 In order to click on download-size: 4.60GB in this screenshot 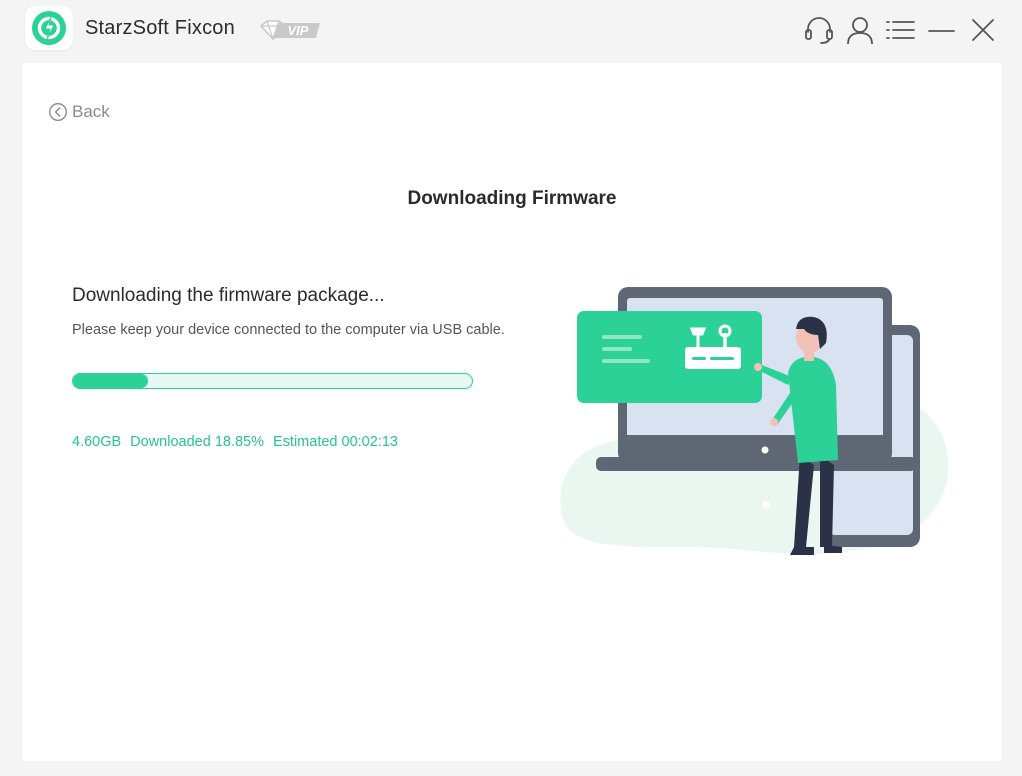, I will do `click(97, 442)`.